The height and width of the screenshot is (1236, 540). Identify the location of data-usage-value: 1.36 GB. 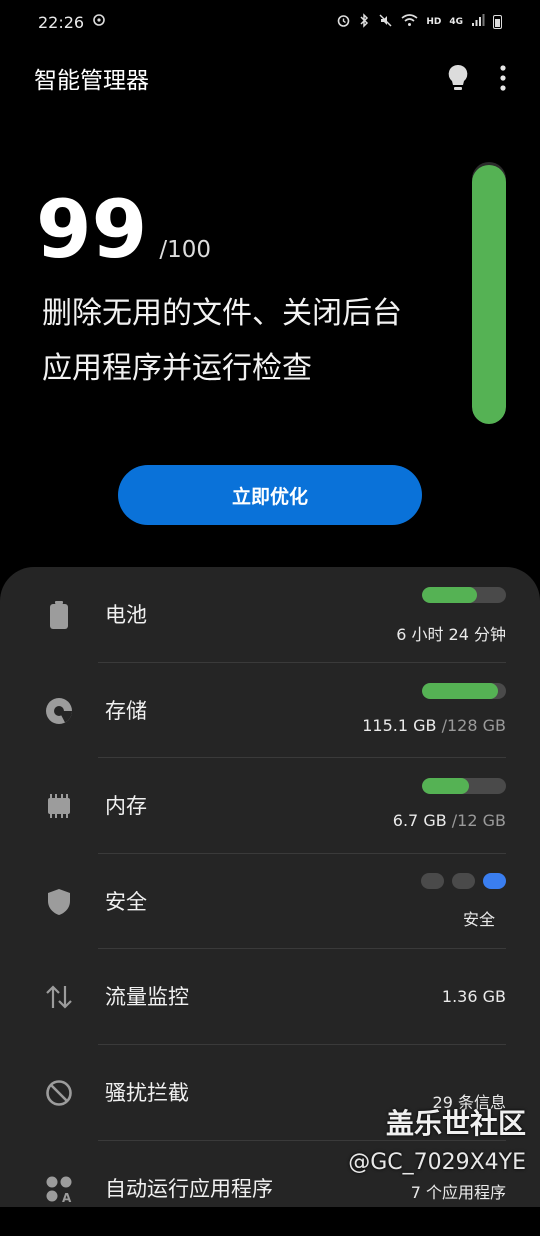
(473, 996).